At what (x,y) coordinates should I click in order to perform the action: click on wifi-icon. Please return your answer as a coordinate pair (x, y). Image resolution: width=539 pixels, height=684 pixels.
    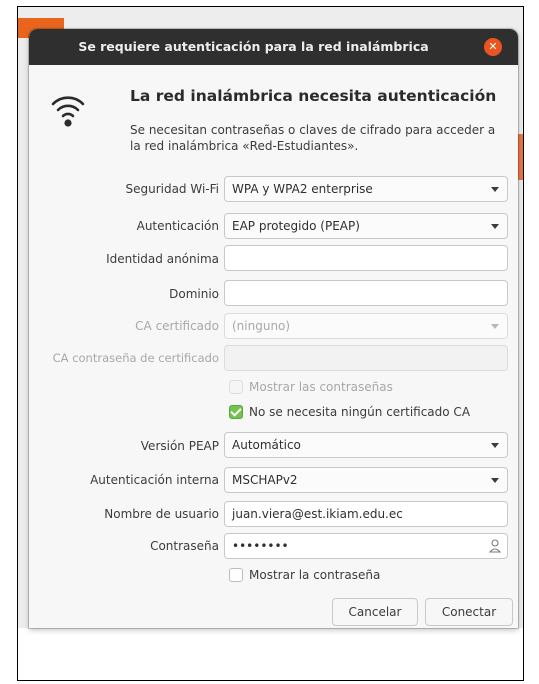
    Looking at the image, I should click on (68, 111).